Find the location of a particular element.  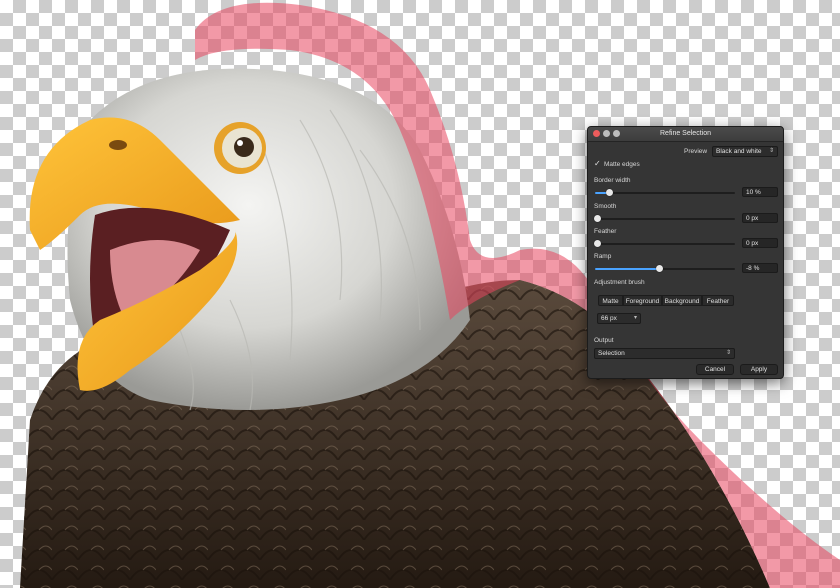

ramp-slider is located at coordinates (665, 268).